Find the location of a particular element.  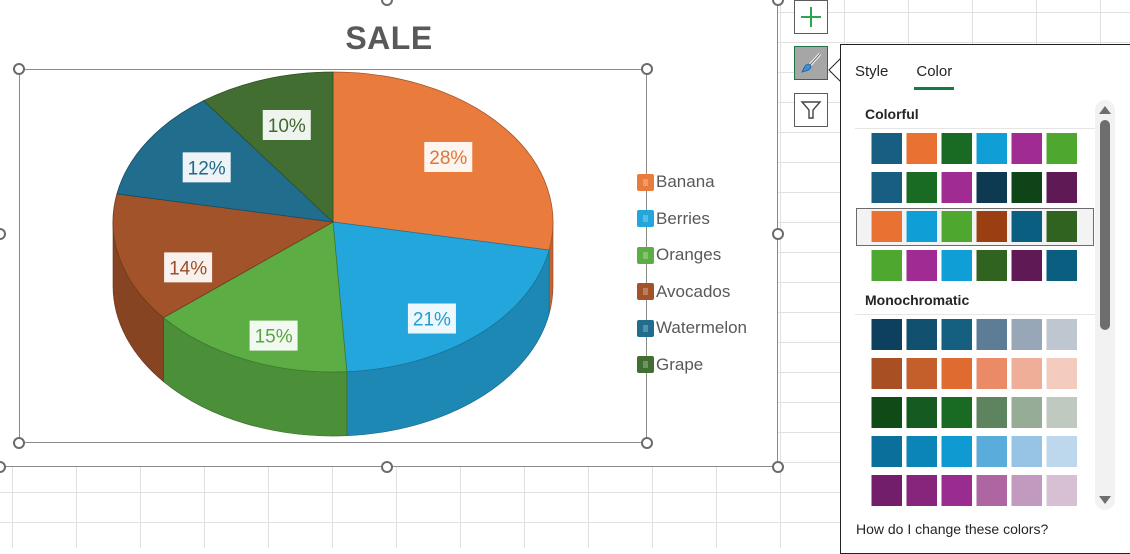

data-label: 14% is located at coordinates (188, 267).